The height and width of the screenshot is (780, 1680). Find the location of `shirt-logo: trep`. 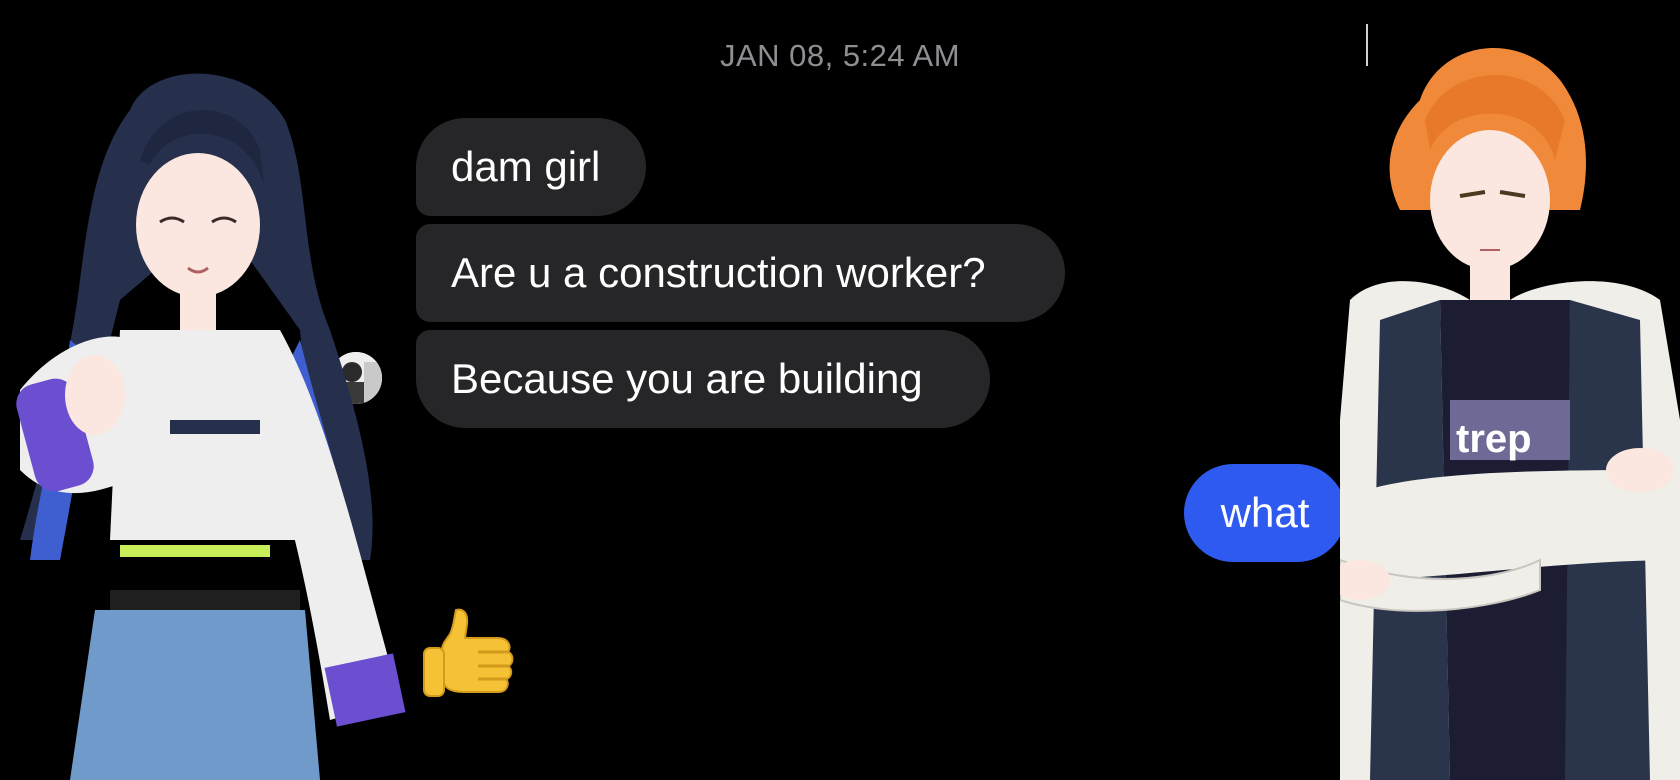

shirt-logo: trep is located at coordinates (1494, 439).